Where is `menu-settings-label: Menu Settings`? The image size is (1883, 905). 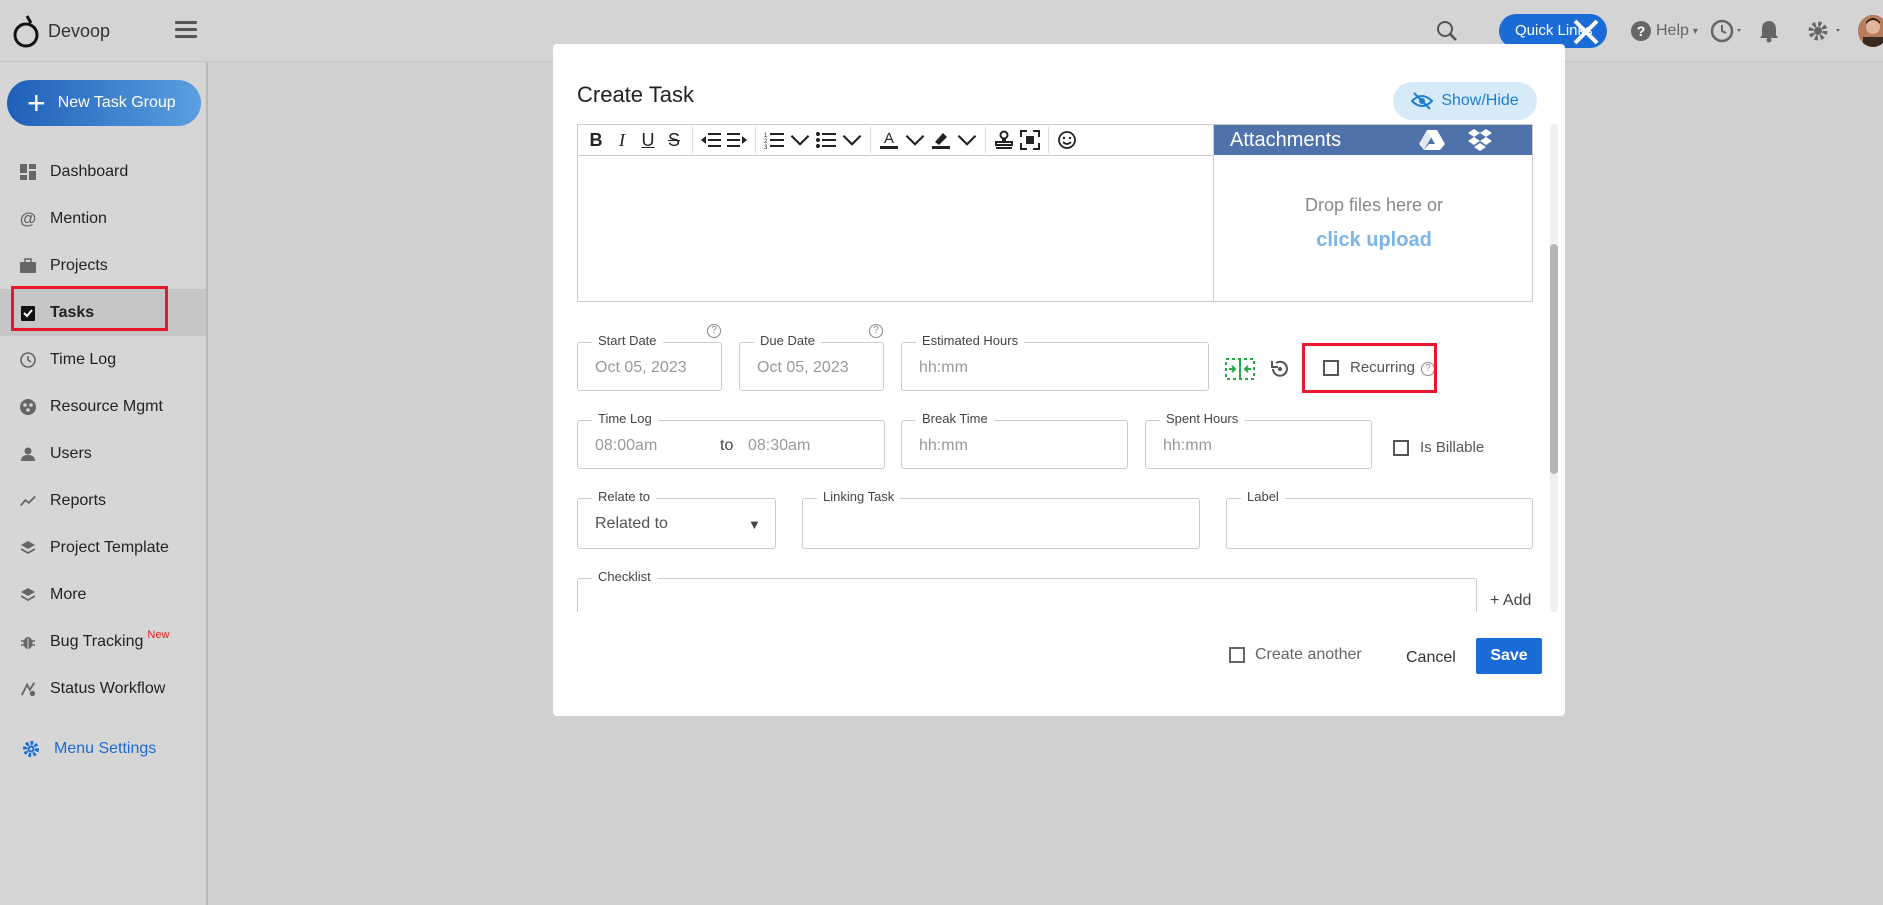 menu-settings-label: Menu Settings is located at coordinates (105, 748).